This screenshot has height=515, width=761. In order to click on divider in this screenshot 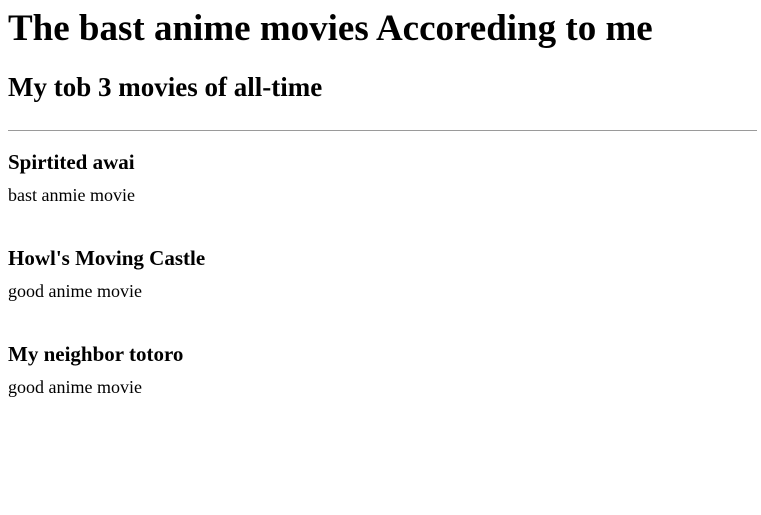, I will do `click(382, 130)`.